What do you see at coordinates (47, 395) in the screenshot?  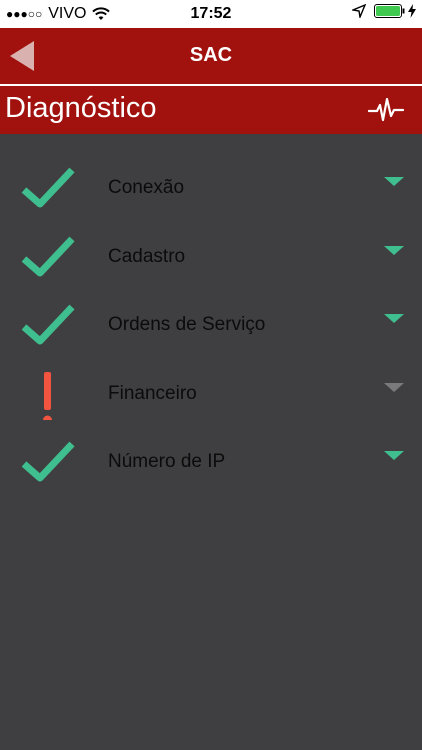 I see `exclamation-icon` at bounding box center [47, 395].